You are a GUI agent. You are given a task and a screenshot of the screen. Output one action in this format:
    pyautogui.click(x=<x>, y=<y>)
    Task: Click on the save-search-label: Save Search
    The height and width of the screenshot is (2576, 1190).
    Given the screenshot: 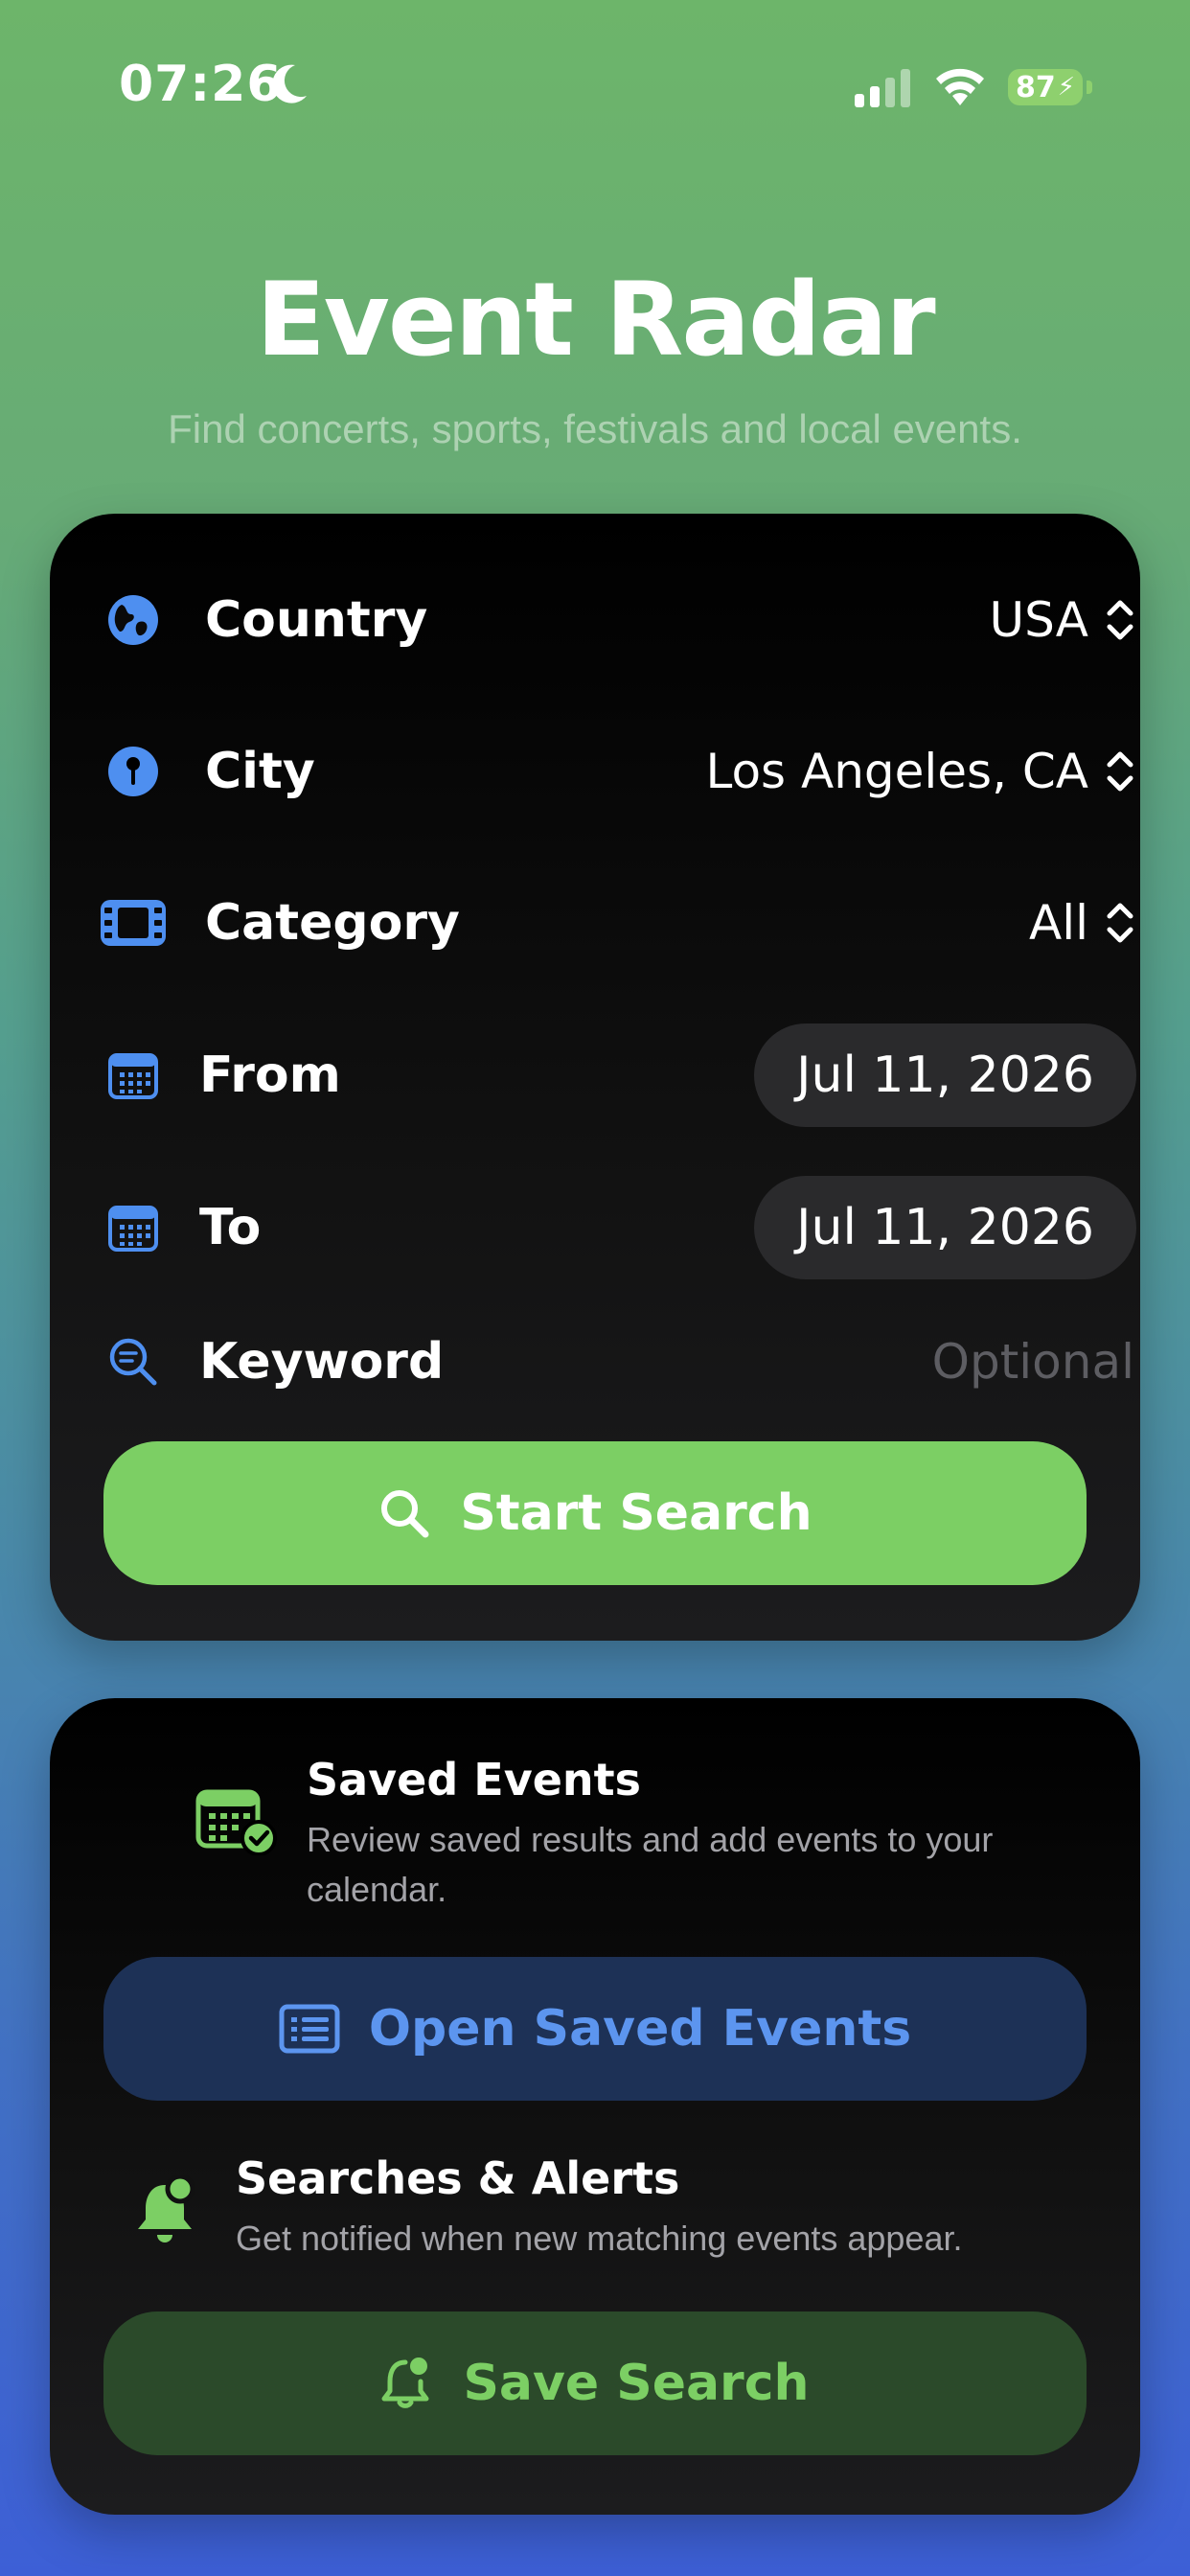 What is the action you would take?
    pyautogui.click(x=637, y=2383)
    